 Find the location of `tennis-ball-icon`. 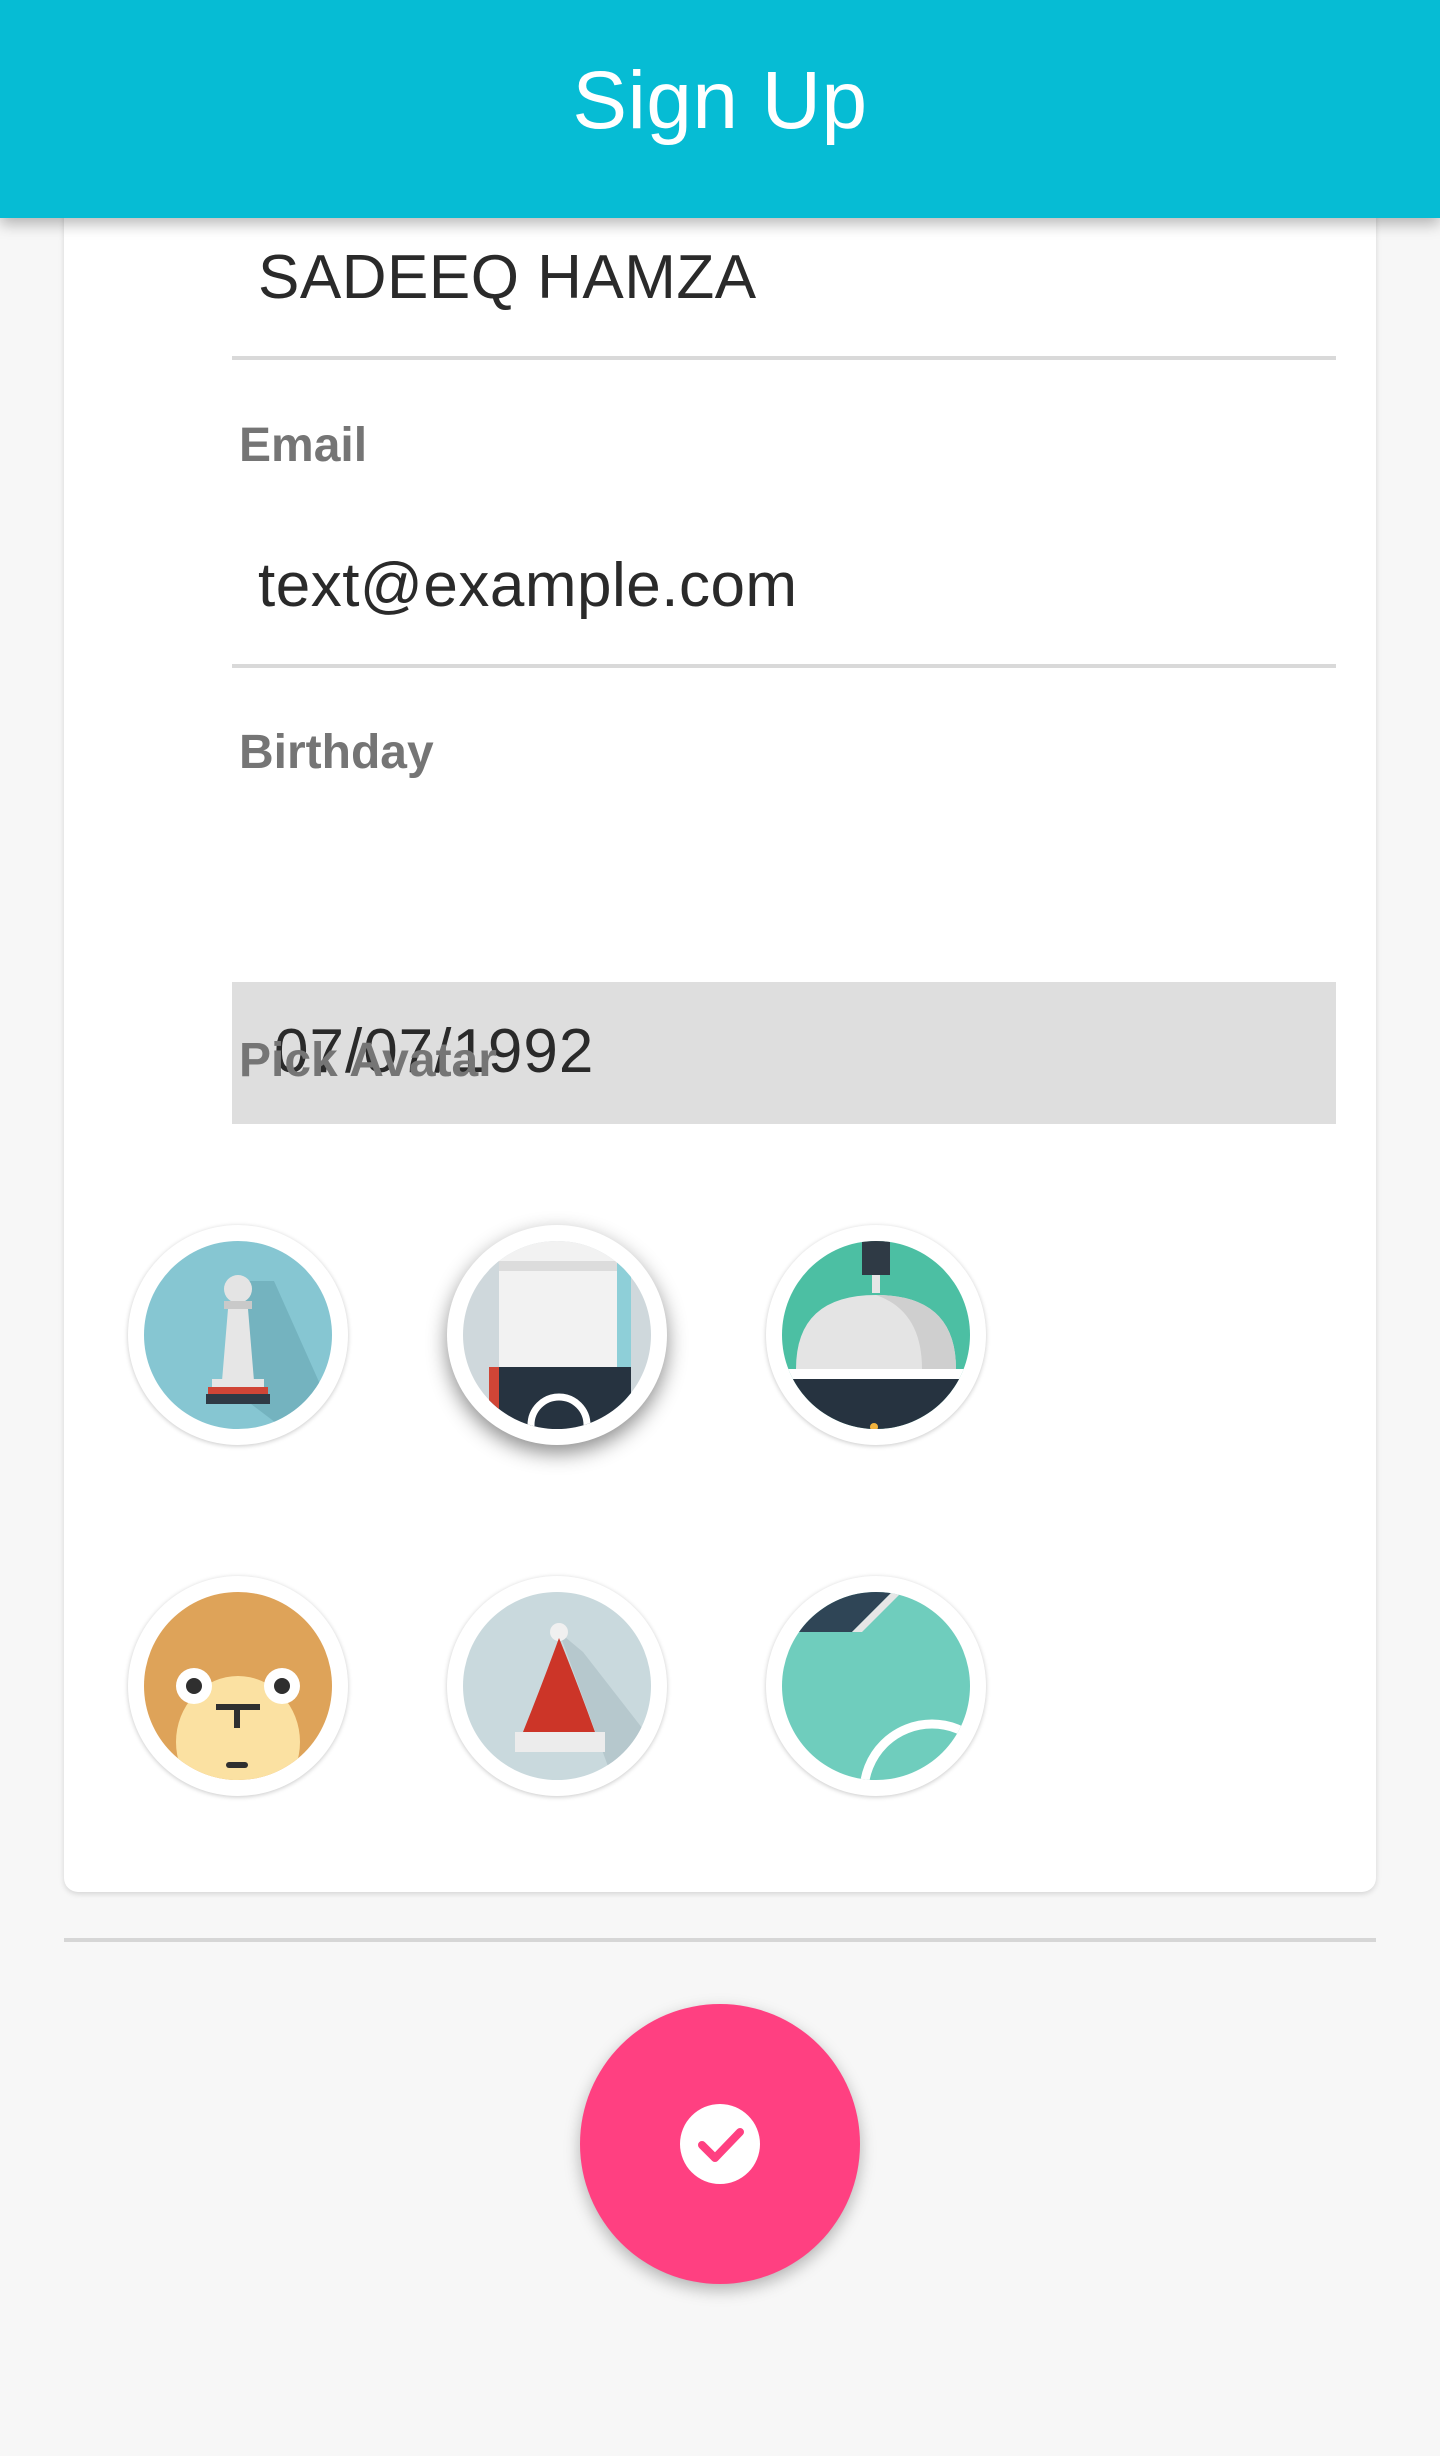

tennis-ball-icon is located at coordinates (876, 1686).